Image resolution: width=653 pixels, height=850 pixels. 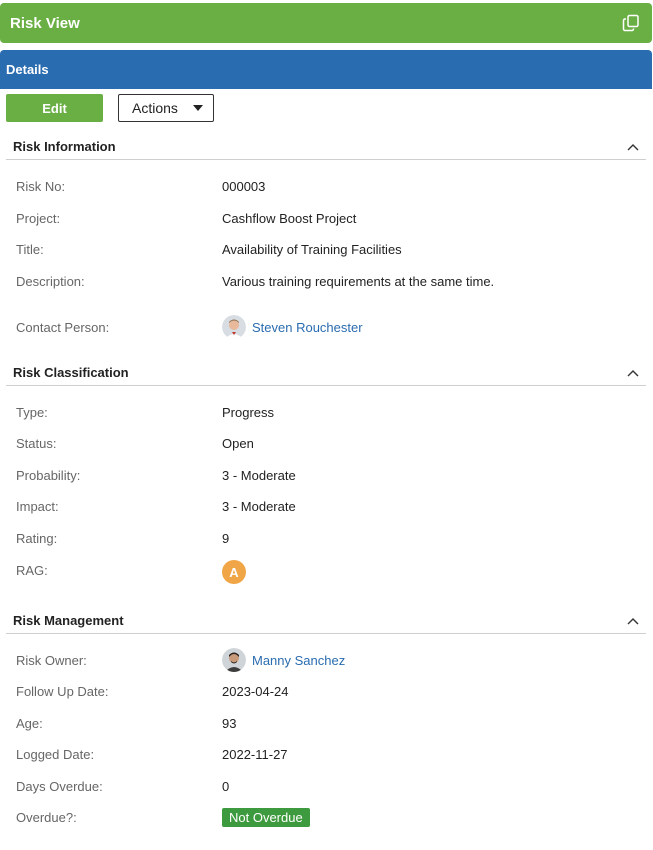 What do you see at coordinates (54, 108) in the screenshot?
I see `edit-button: Edit` at bounding box center [54, 108].